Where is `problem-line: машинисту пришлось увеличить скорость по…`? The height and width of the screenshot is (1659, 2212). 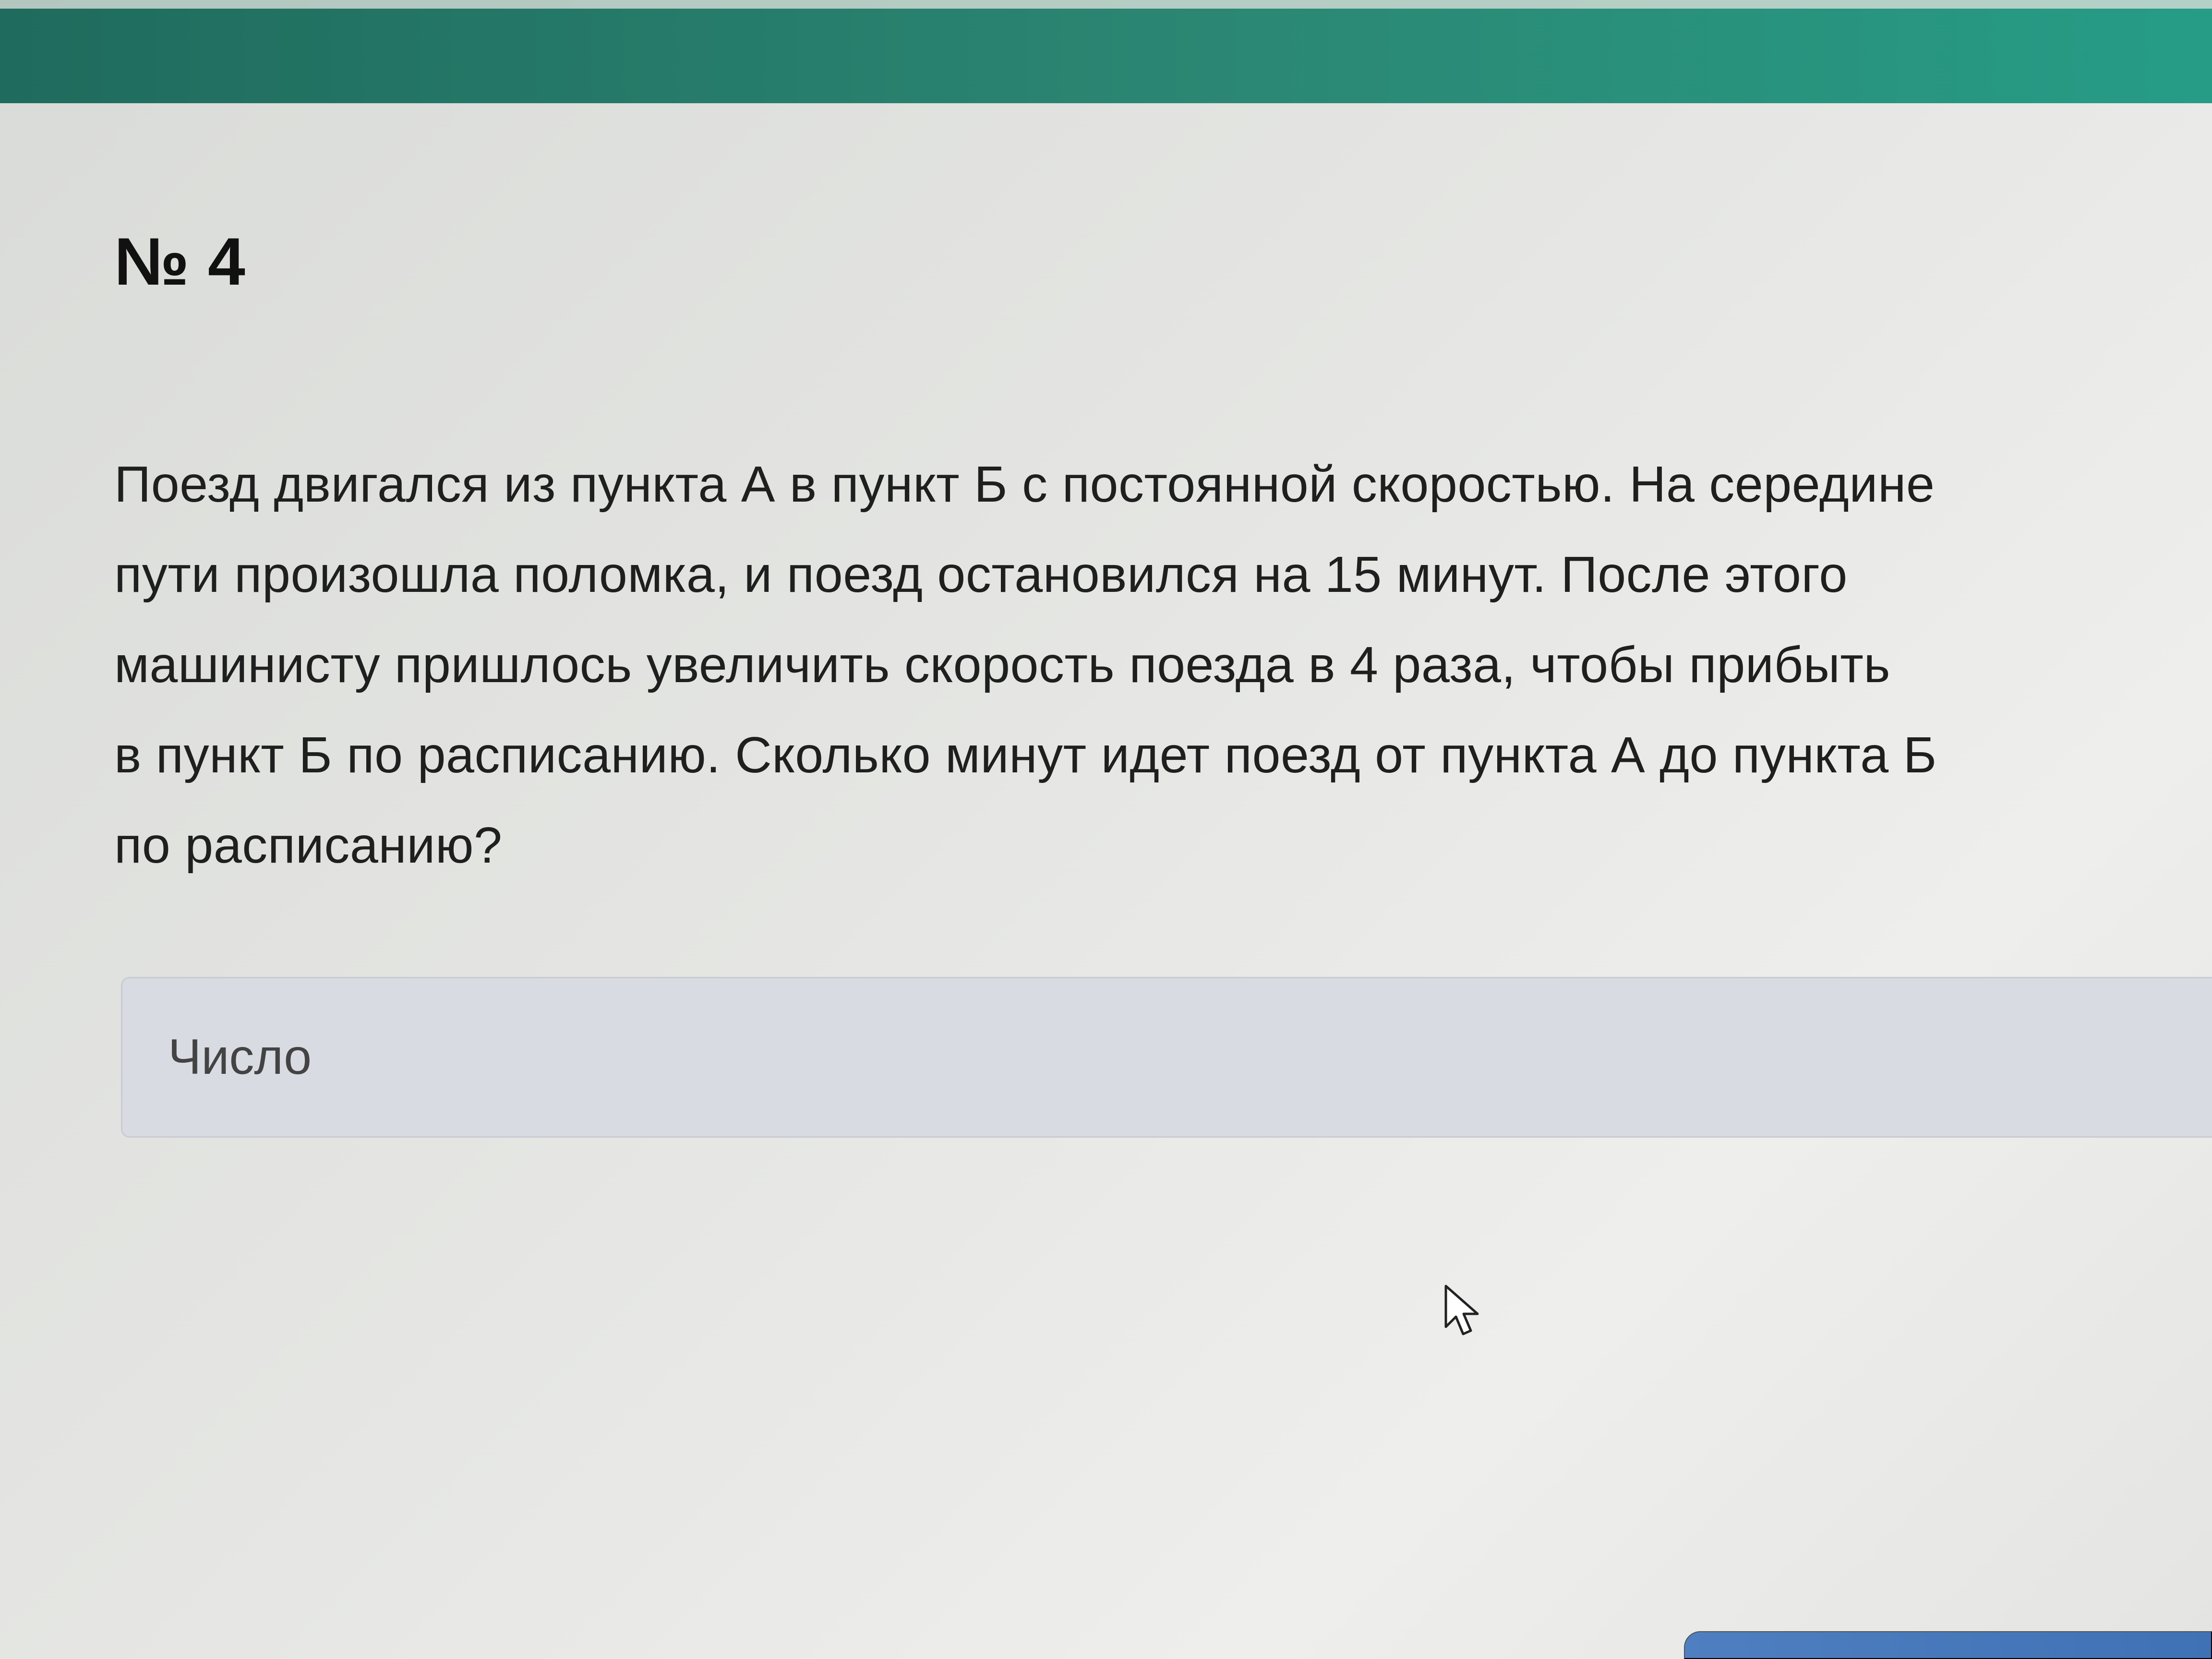
problem-line: машинисту пришлось увеличить скорость по… is located at coordinates (1003, 665).